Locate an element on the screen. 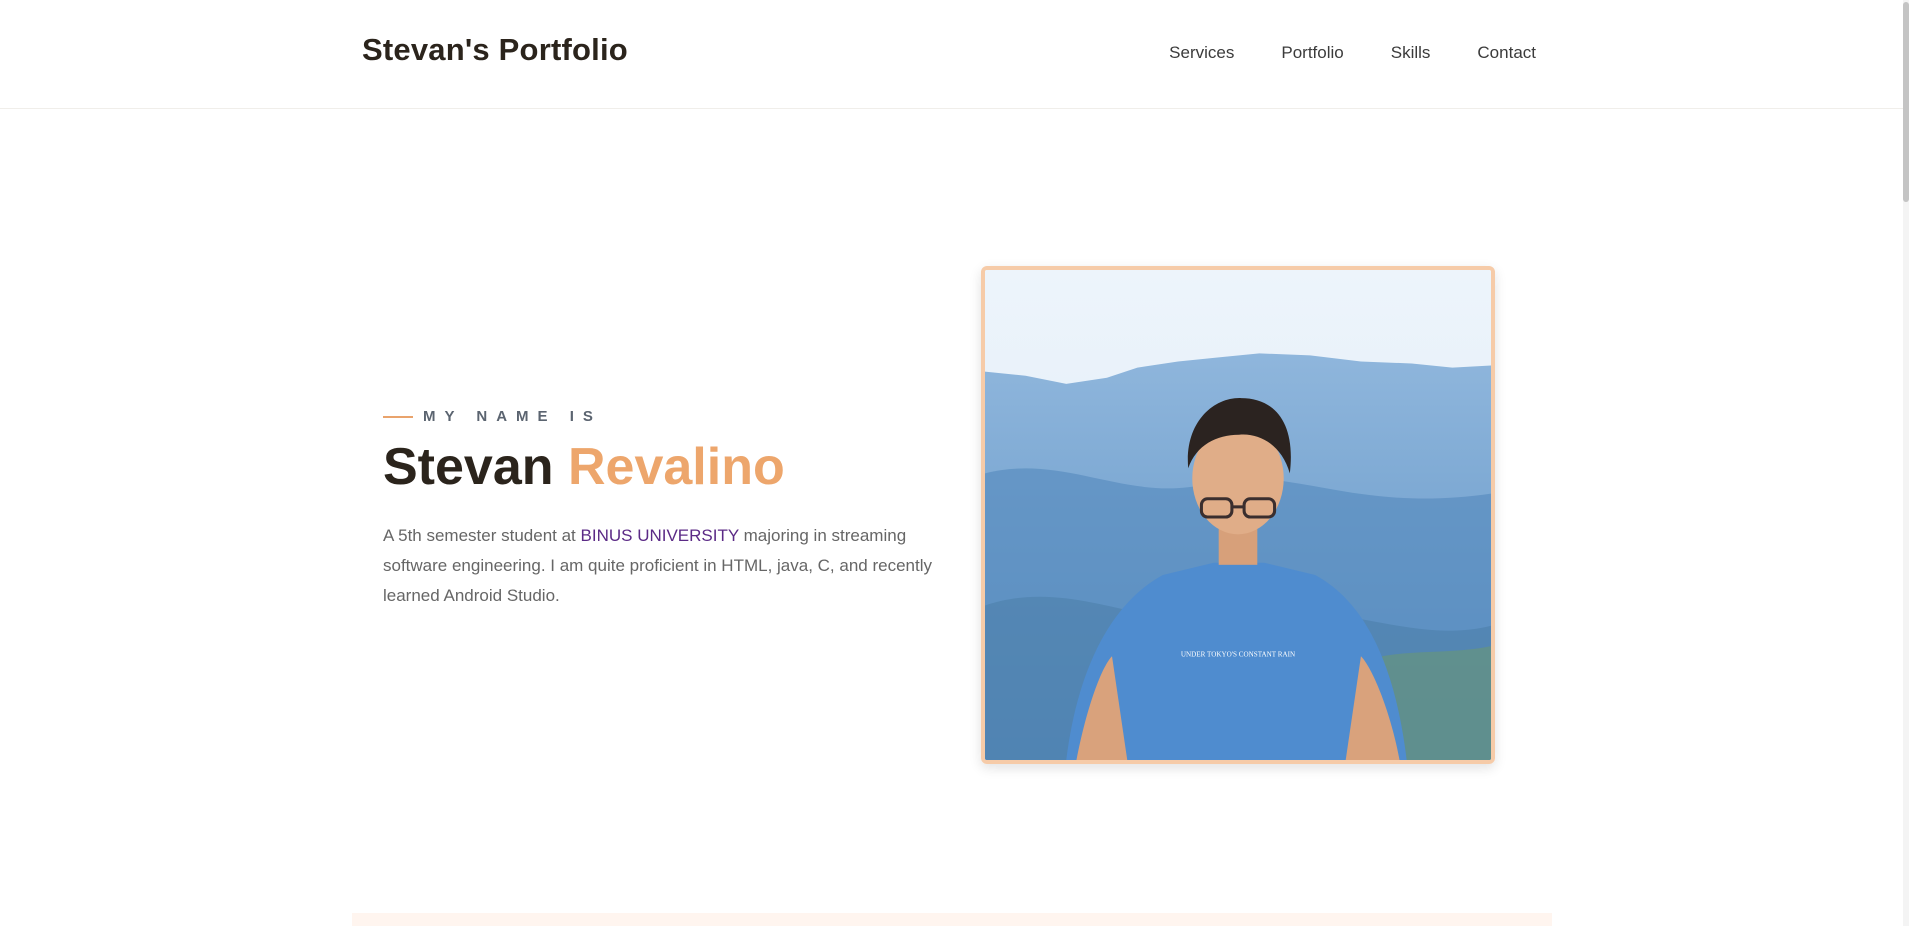 The width and height of the screenshot is (1909, 926). eyebrow-line is located at coordinates (398, 416).